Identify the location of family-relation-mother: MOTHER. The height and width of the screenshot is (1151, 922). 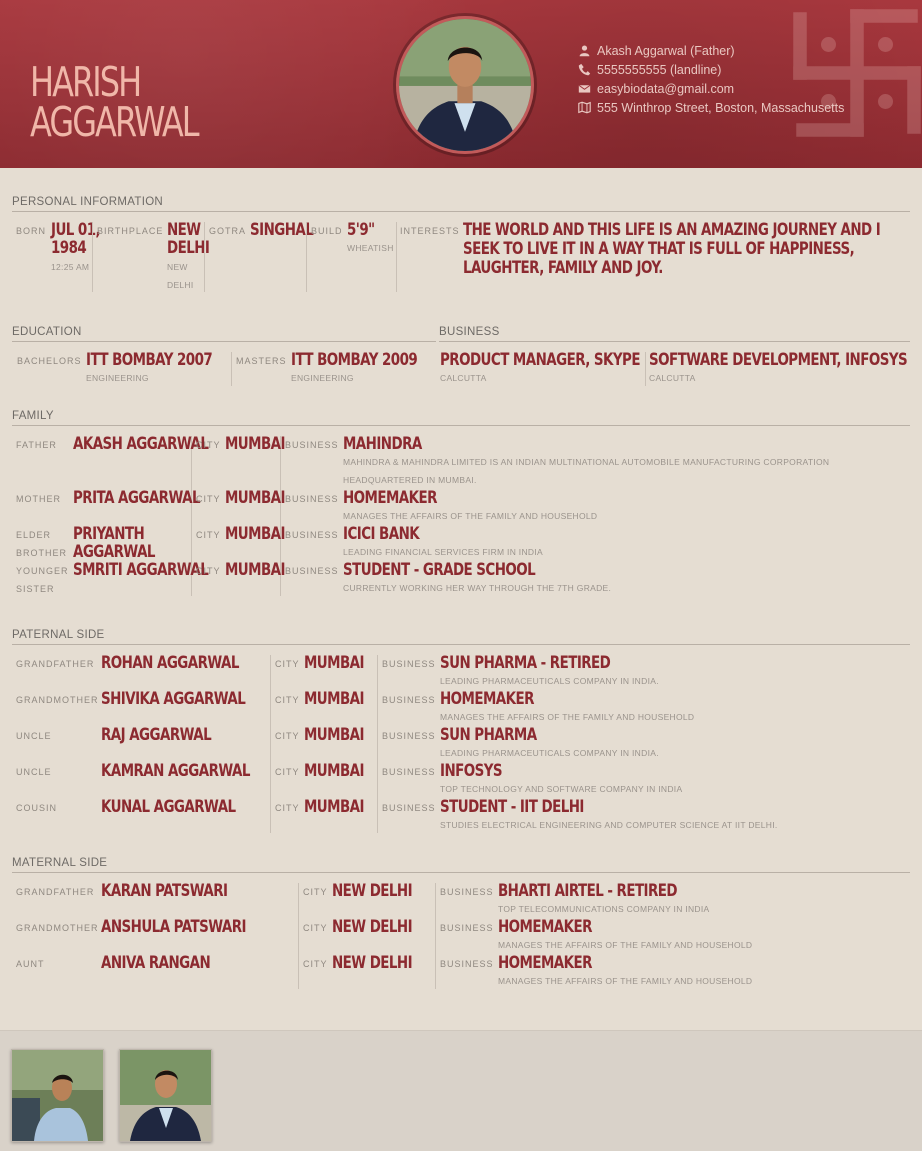
(38, 499).